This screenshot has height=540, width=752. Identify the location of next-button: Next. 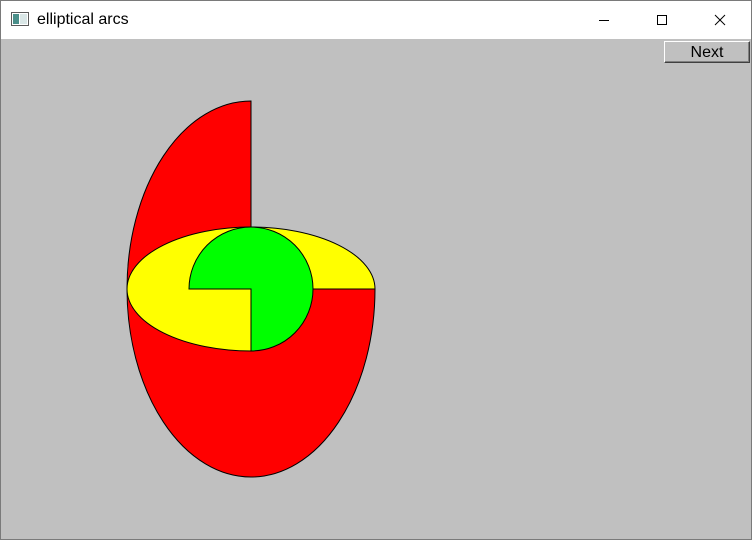
(707, 52).